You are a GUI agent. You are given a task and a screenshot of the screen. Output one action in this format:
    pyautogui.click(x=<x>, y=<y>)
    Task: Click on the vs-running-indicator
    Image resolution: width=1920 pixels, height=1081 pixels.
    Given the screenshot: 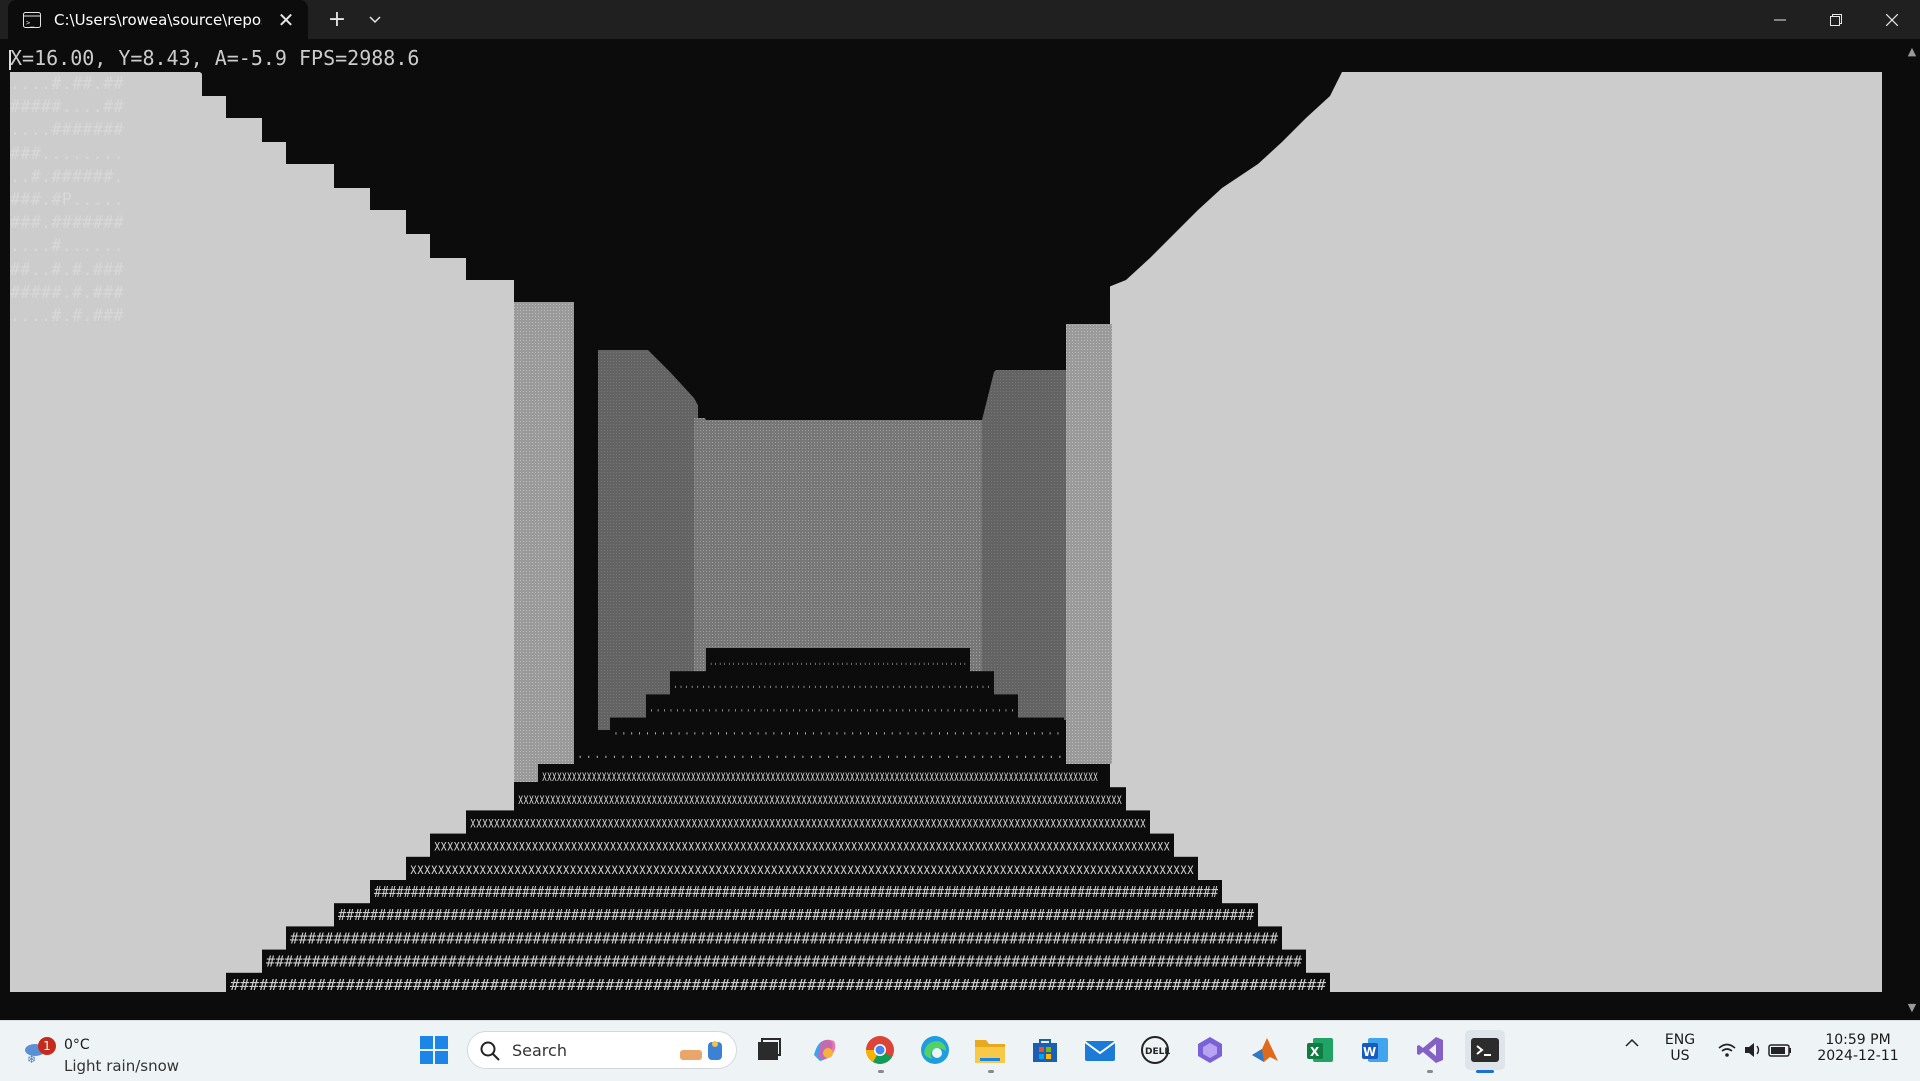 What is the action you would take?
    pyautogui.click(x=1430, y=1071)
    